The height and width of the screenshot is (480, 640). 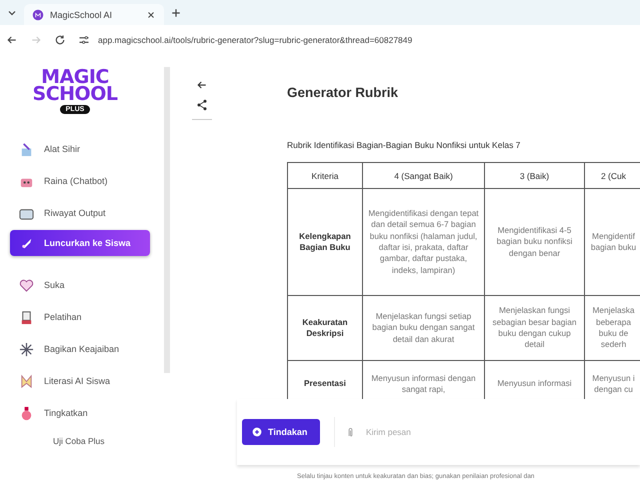 I want to click on criterion-cell: Keakuratan Deskripsi, so click(x=325, y=328).